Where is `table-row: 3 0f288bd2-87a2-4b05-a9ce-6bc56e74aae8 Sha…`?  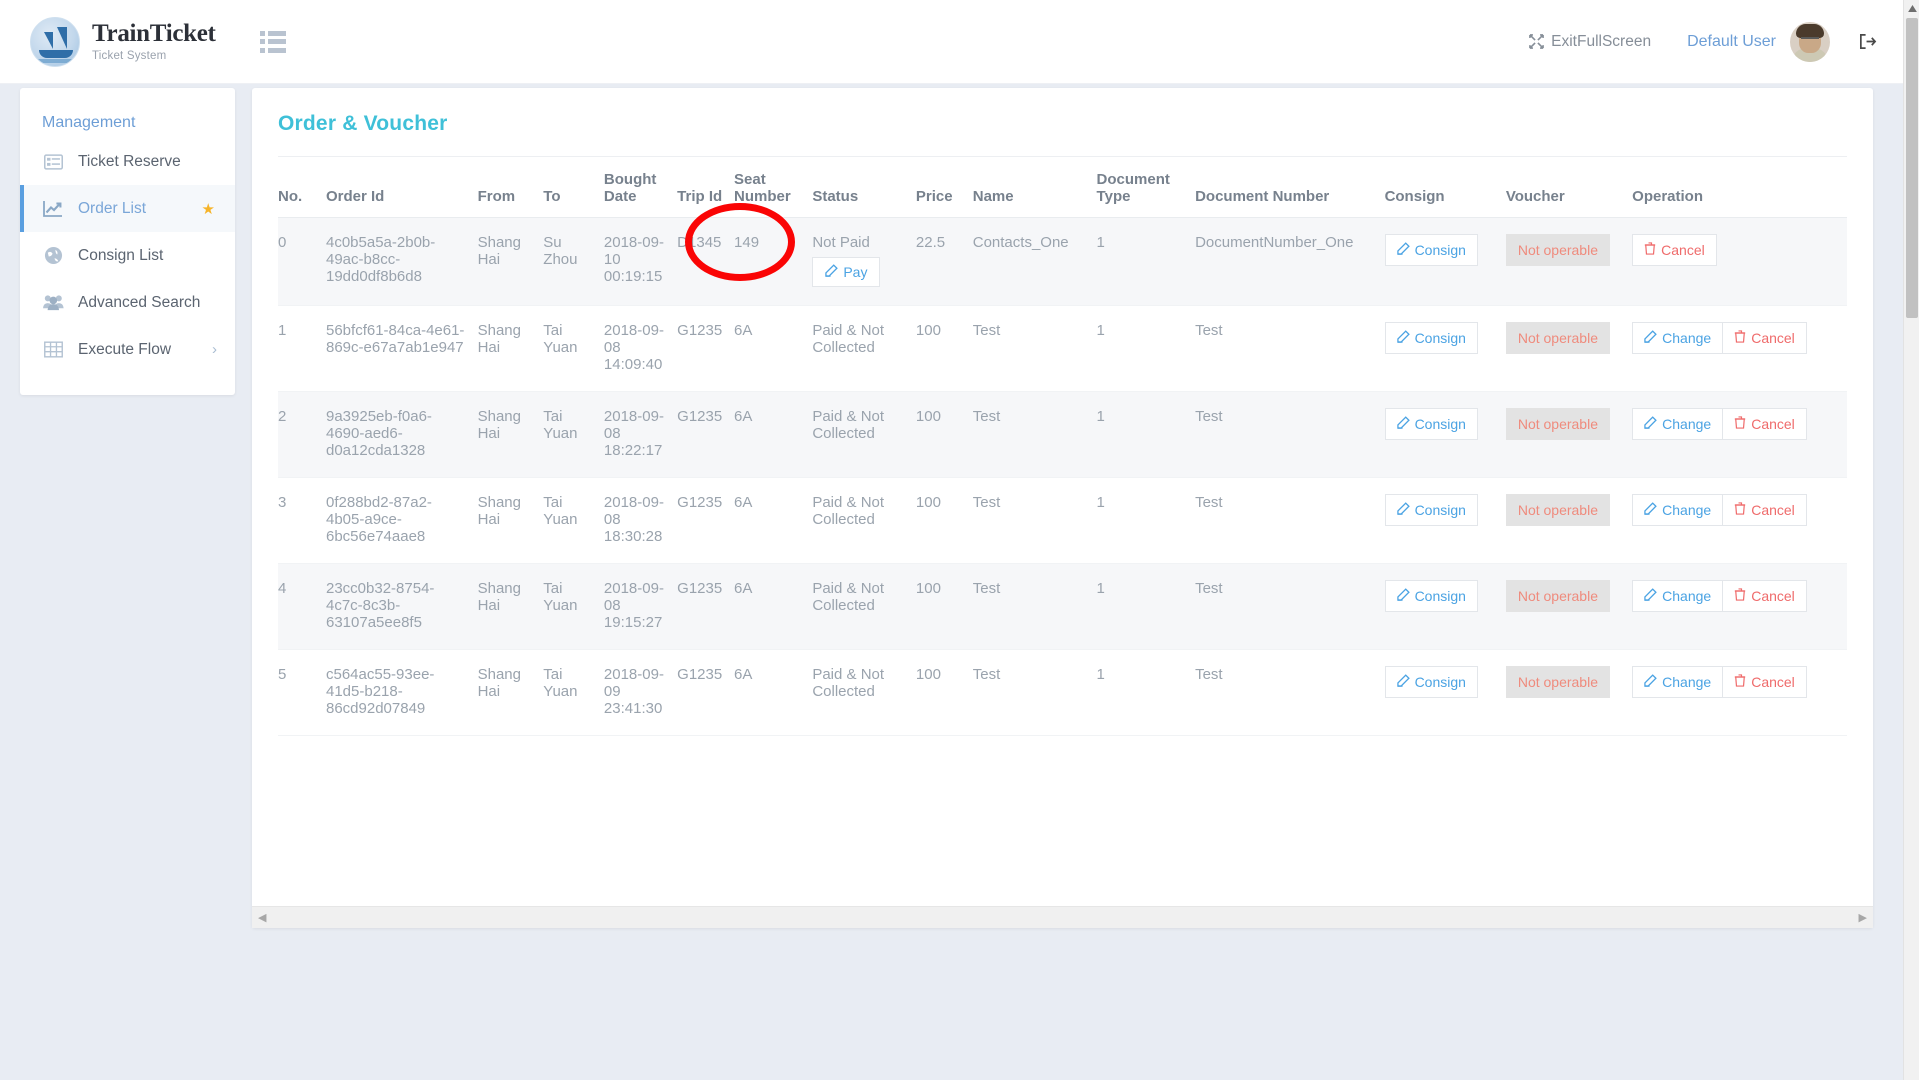
table-row: 3 0f288bd2-87a2-4b05-a9ce-6bc56e74aae8 Sha… is located at coordinates (1062, 520).